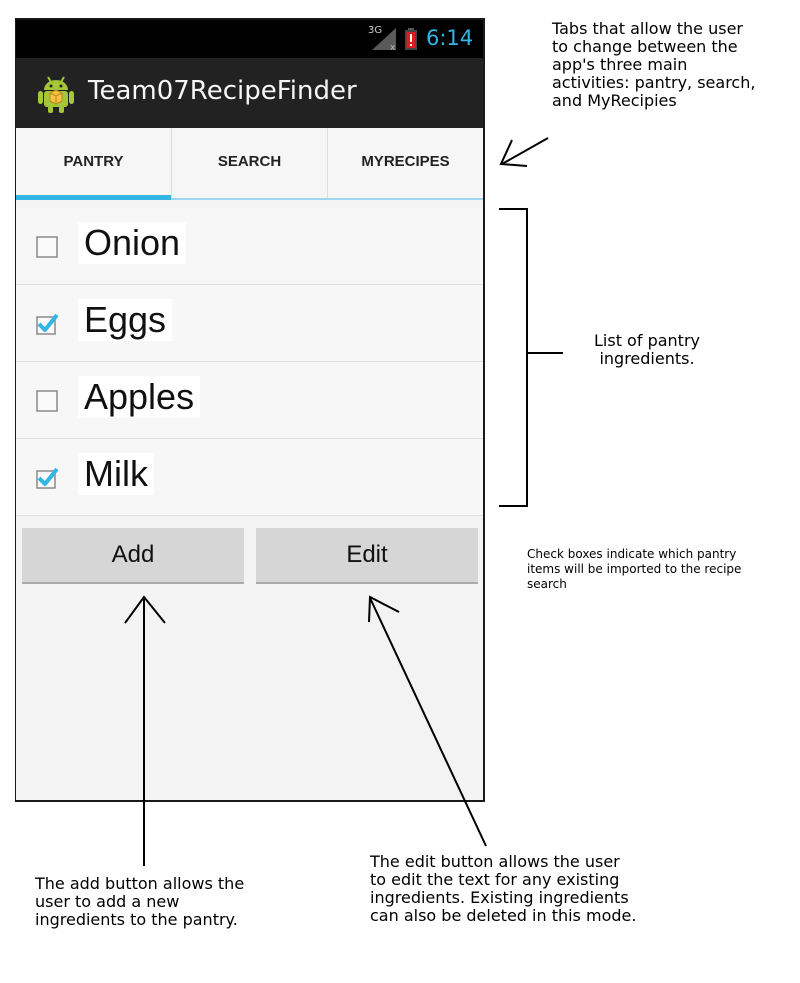  I want to click on list-bracket, so click(513, 357).